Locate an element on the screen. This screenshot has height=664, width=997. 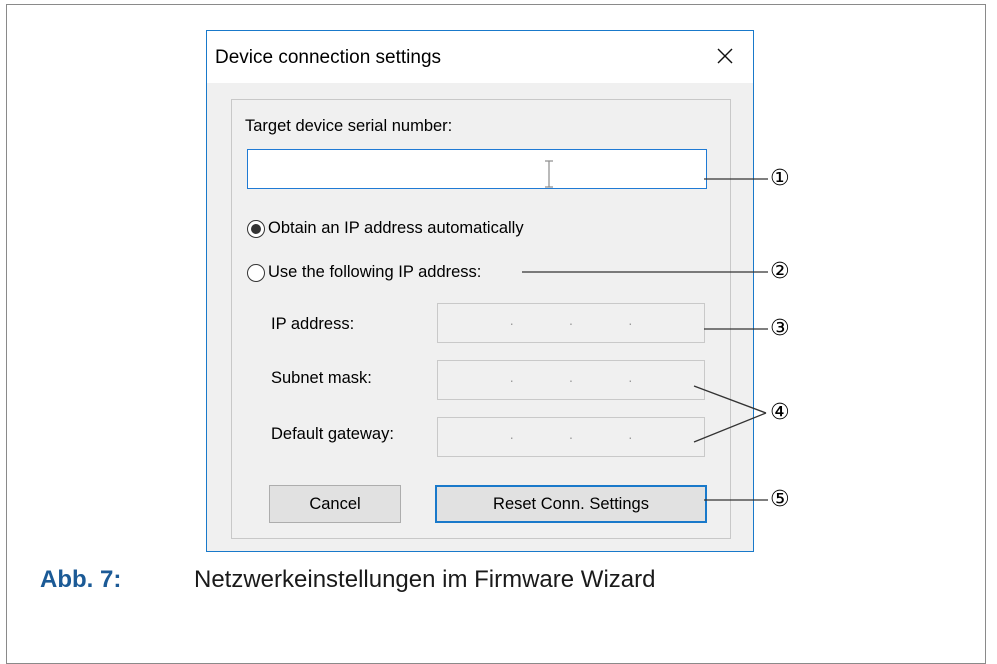
radio-obtain-automatically: Obtain an IP address automatically is located at coordinates (385, 228).